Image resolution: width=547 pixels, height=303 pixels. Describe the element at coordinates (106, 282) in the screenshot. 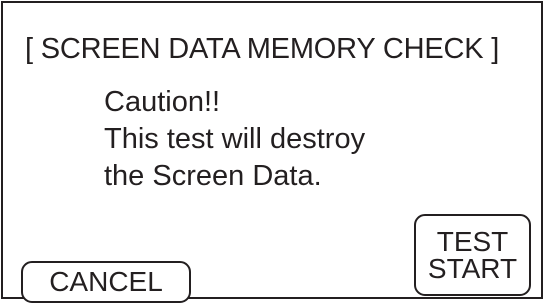

I see `cancel-button: CANCEL` at that location.